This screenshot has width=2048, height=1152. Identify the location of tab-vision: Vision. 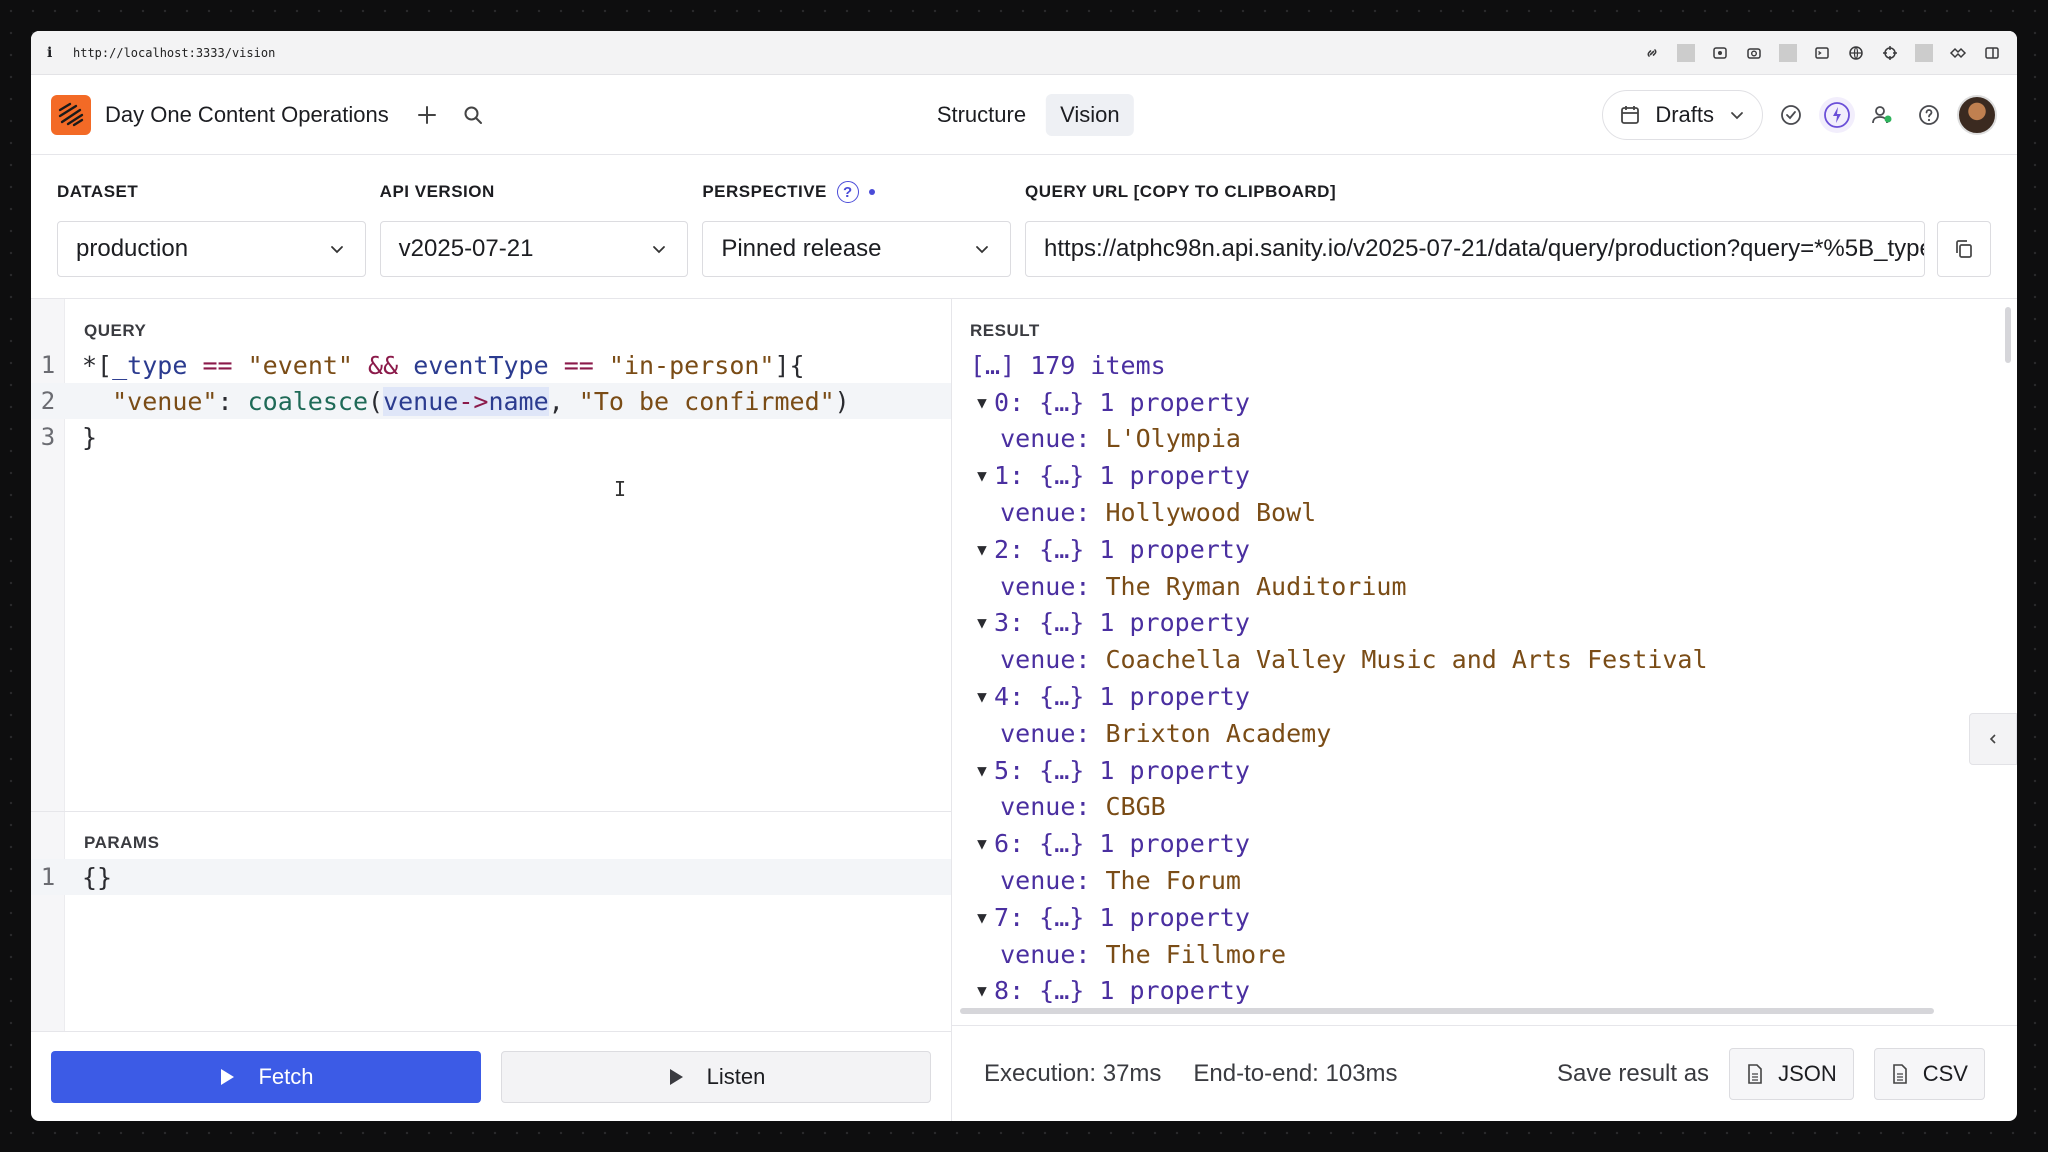
(1090, 114).